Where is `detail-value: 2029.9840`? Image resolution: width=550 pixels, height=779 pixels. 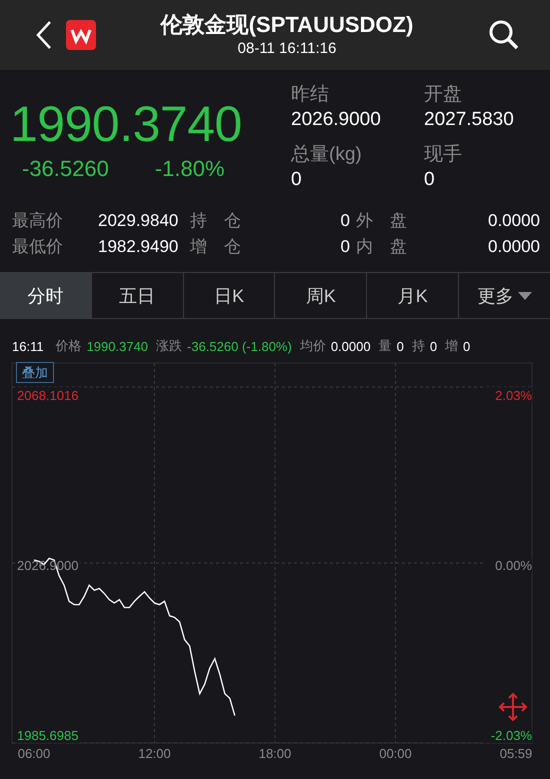
detail-value: 2029.9840 is located at coordinates (139, 221).